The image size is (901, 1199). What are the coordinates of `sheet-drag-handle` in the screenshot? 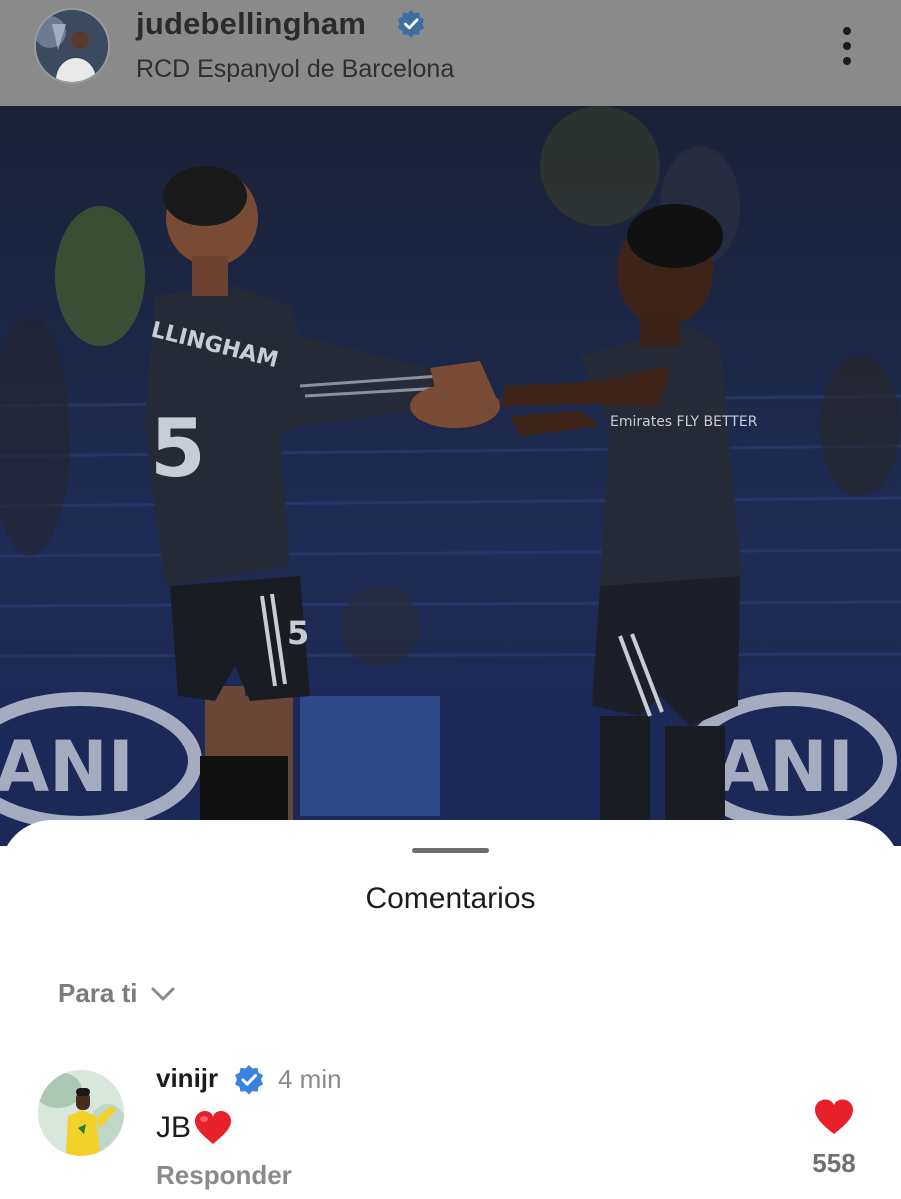 It's located at (450, 850).